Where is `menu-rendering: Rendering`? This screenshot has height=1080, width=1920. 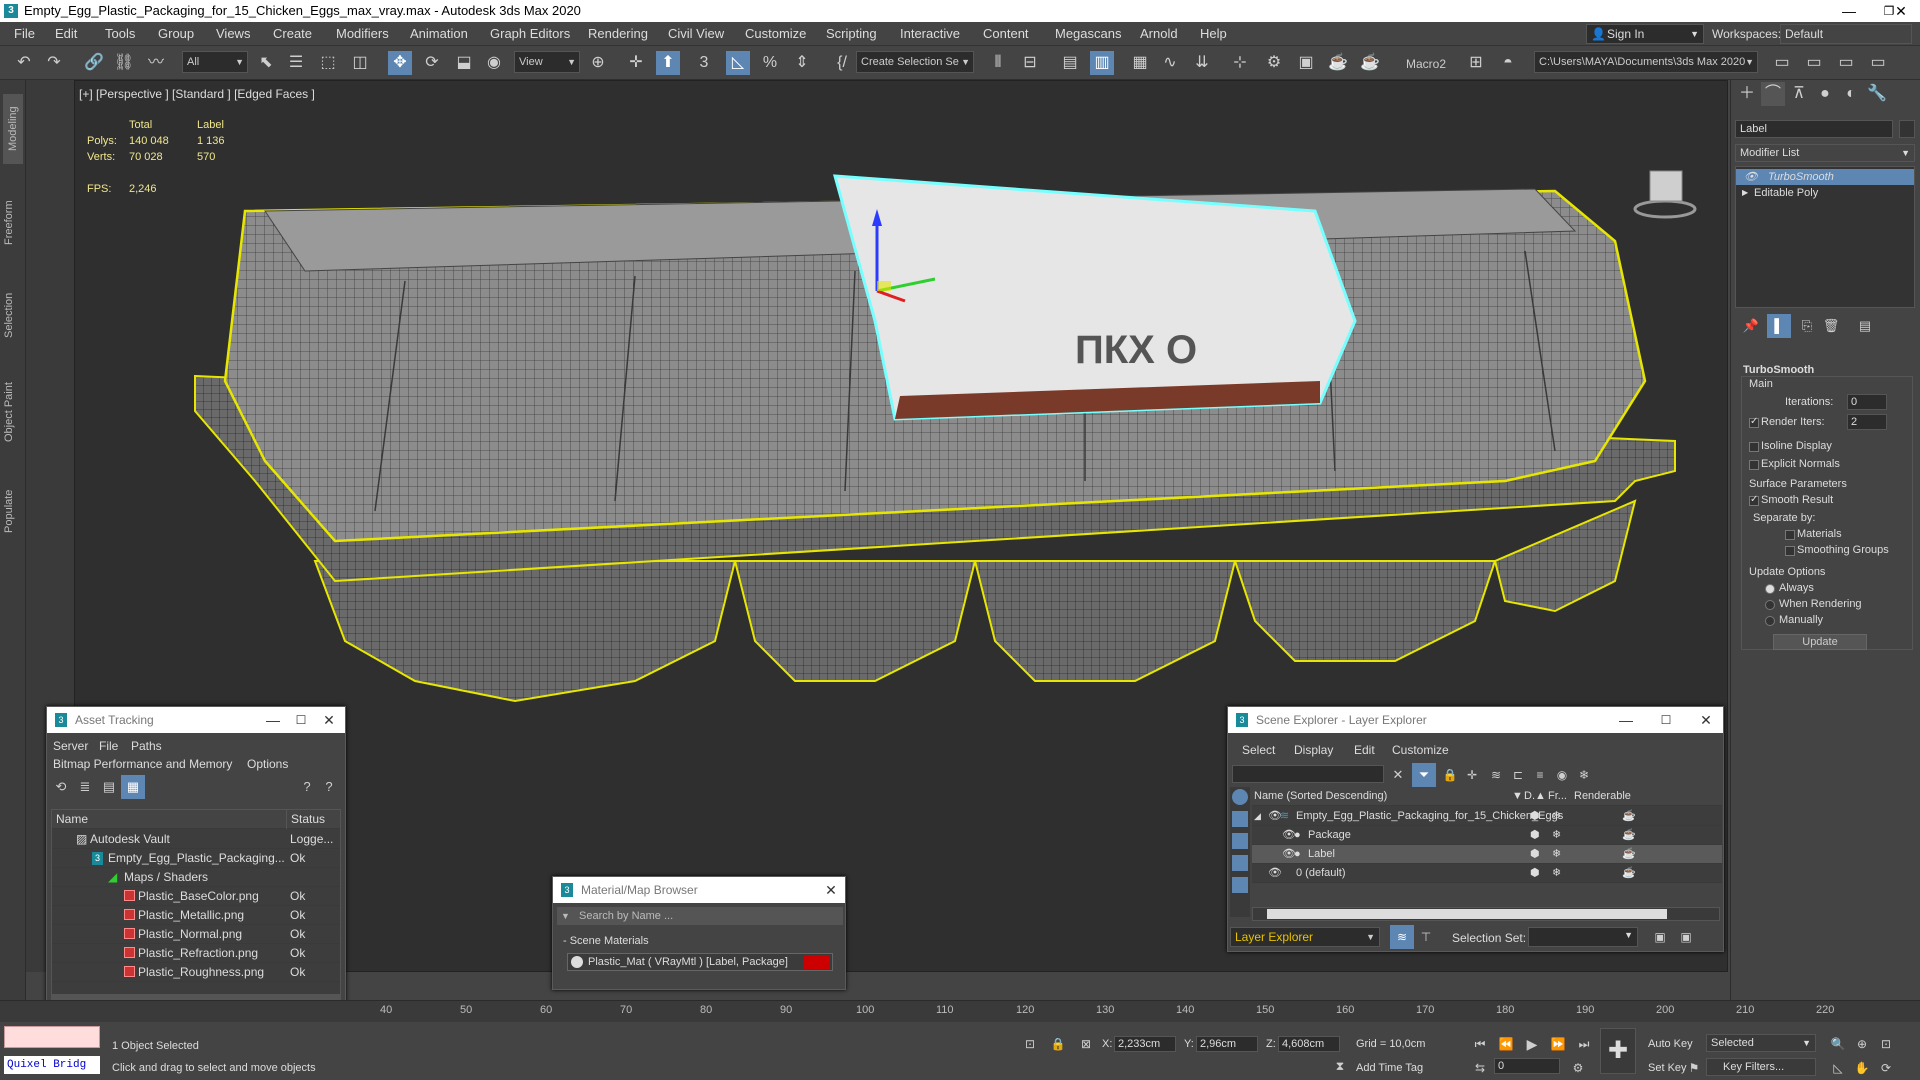
menu-rendering: Rendering is located at coordinates (618, 34).